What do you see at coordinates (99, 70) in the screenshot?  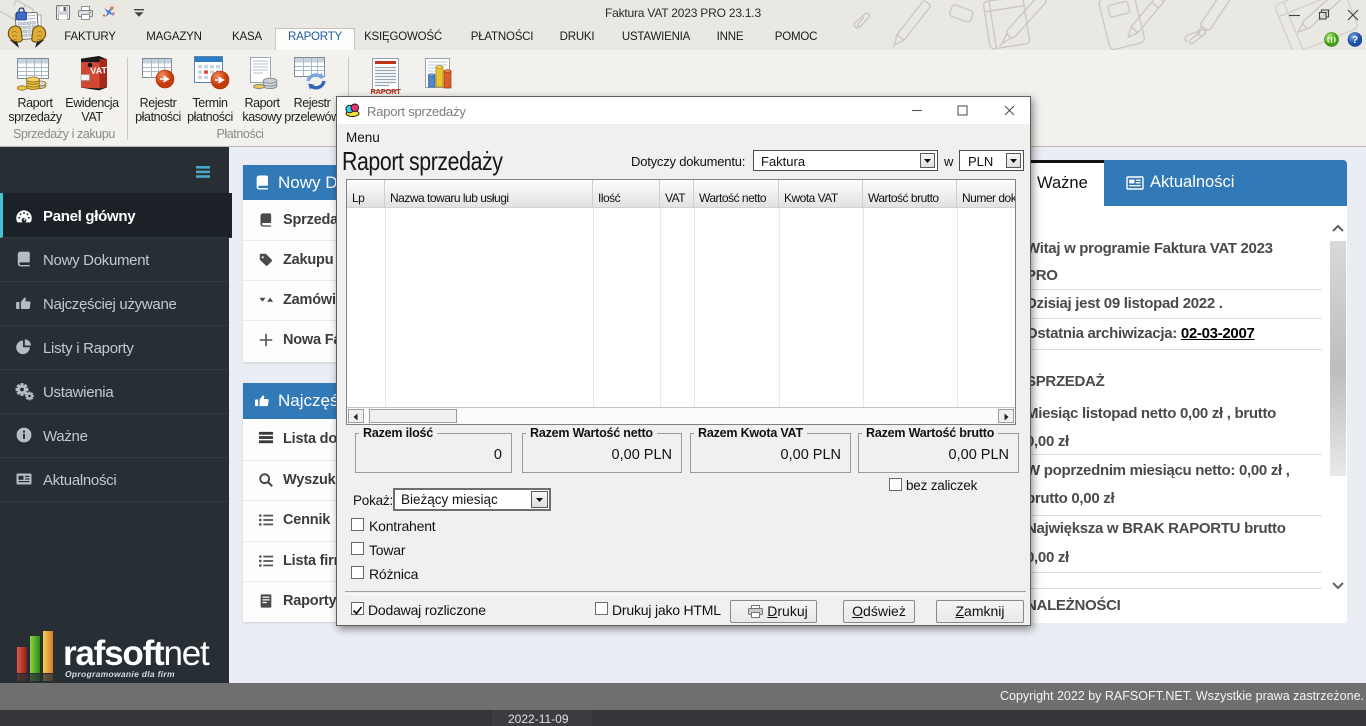 I see `svg-text: VAT` at bounding box center [99, 70].